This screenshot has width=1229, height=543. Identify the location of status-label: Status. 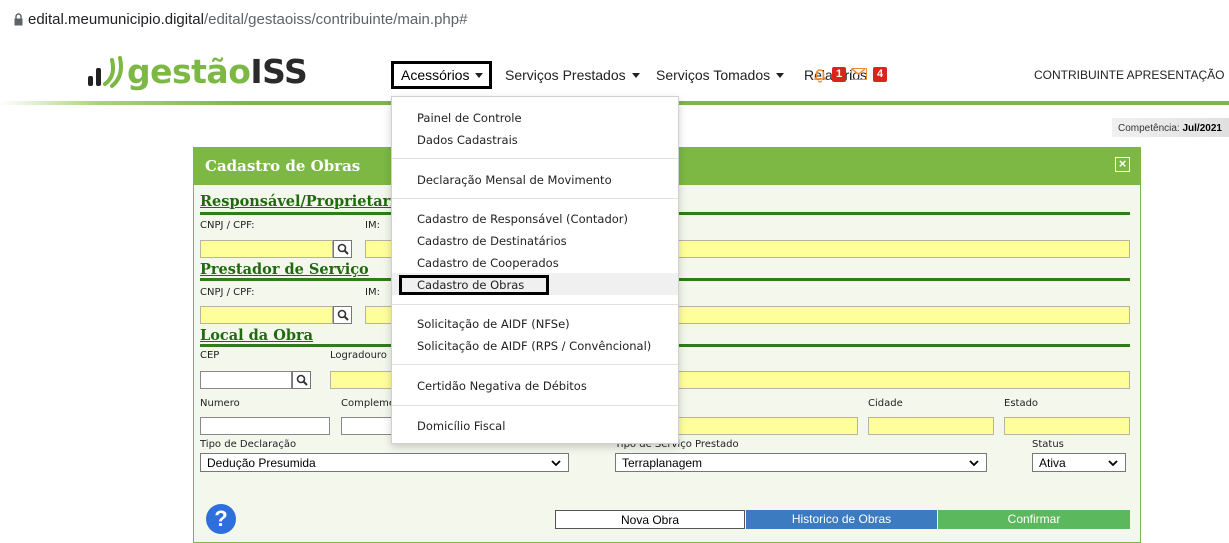
(1048, 444).